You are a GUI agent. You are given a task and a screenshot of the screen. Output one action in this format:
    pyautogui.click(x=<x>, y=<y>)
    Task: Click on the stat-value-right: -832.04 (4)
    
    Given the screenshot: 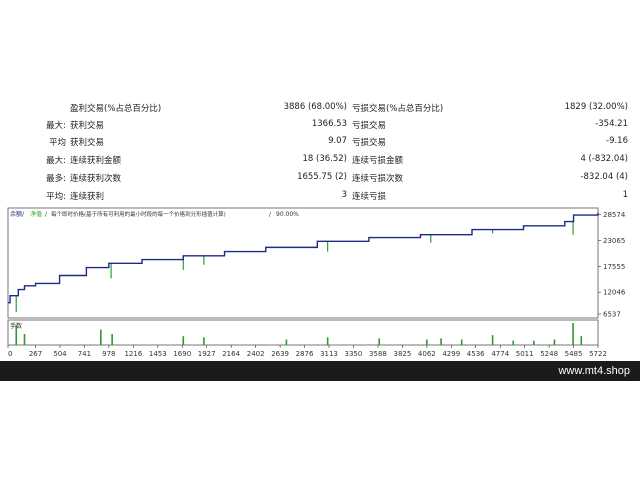 What is the action you would take?
    pyautogui.click(x=604, y=177)
    